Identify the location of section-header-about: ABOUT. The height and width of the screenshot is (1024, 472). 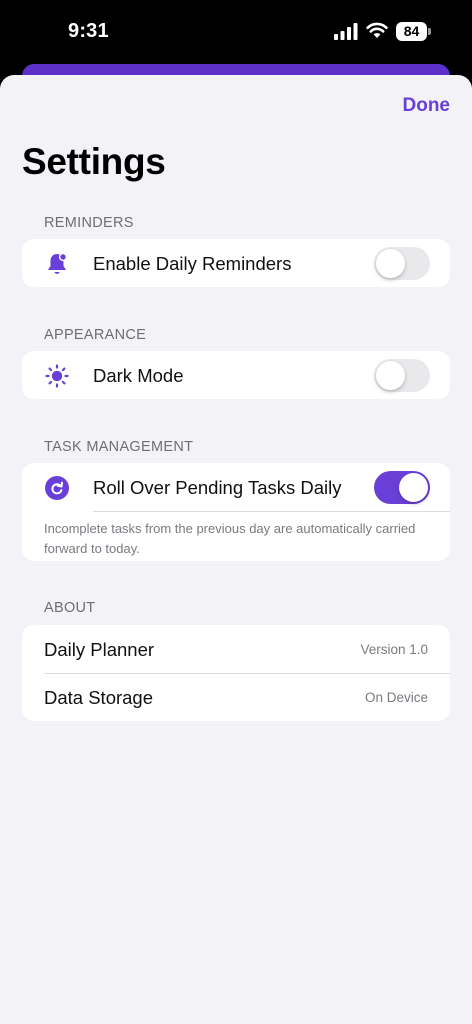
(70, 608).